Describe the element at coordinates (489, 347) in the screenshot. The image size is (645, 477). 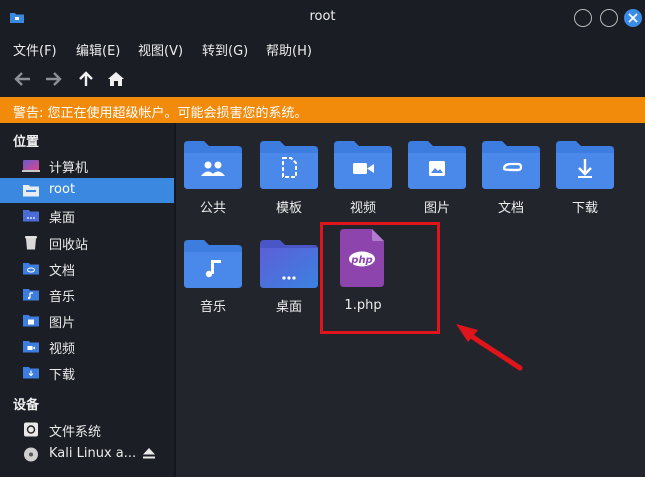
I see `annotation-arrow-icon` at that location.